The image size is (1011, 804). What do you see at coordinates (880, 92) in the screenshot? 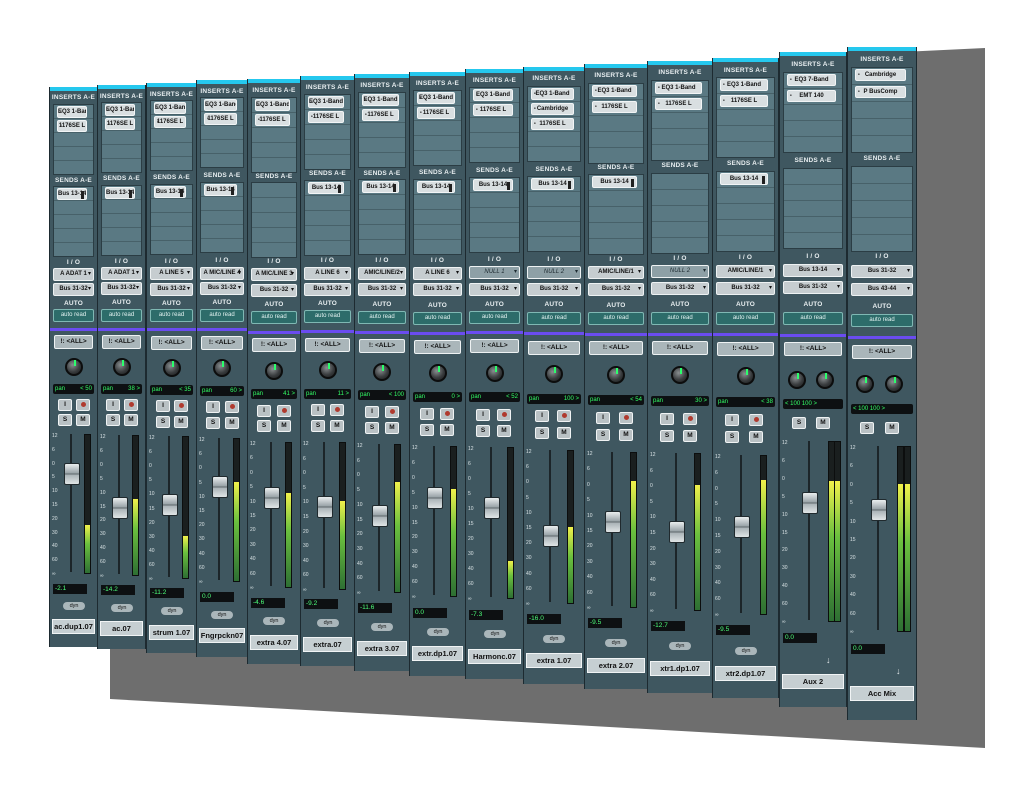
I see `insert-plugin-button: • P BusComp` at bounding box center [880, 92].